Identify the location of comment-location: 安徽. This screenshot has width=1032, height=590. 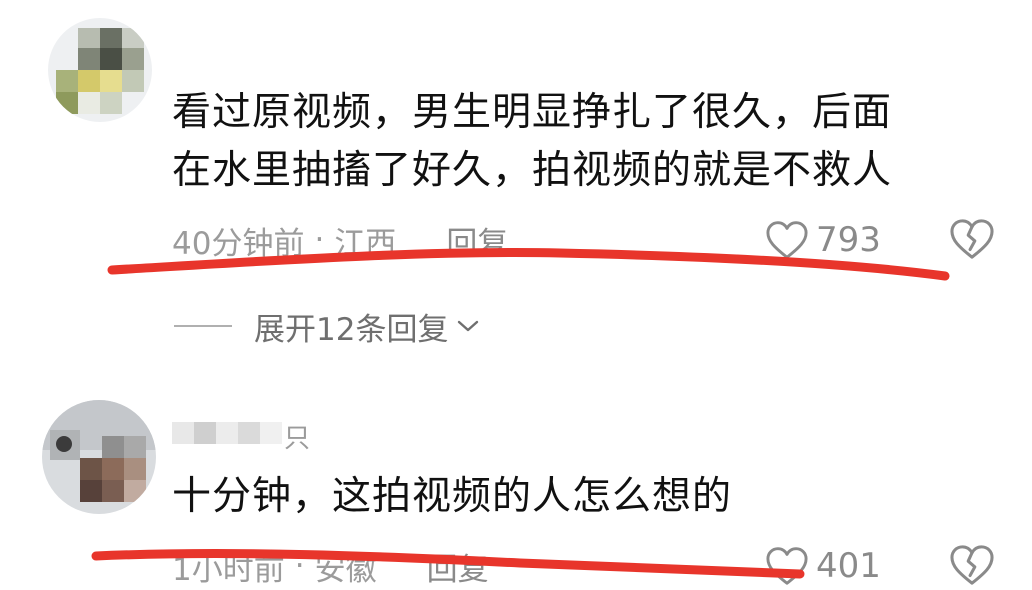
(345, 569).